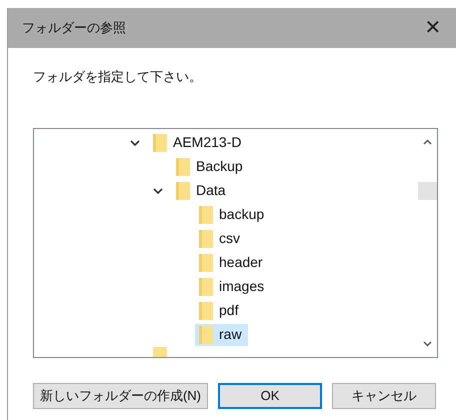 The width and height of the screenshot is (456, 420). Describe the element at coordinates (232, 263) in the screenshot. I see `tree-item: header` at that location.